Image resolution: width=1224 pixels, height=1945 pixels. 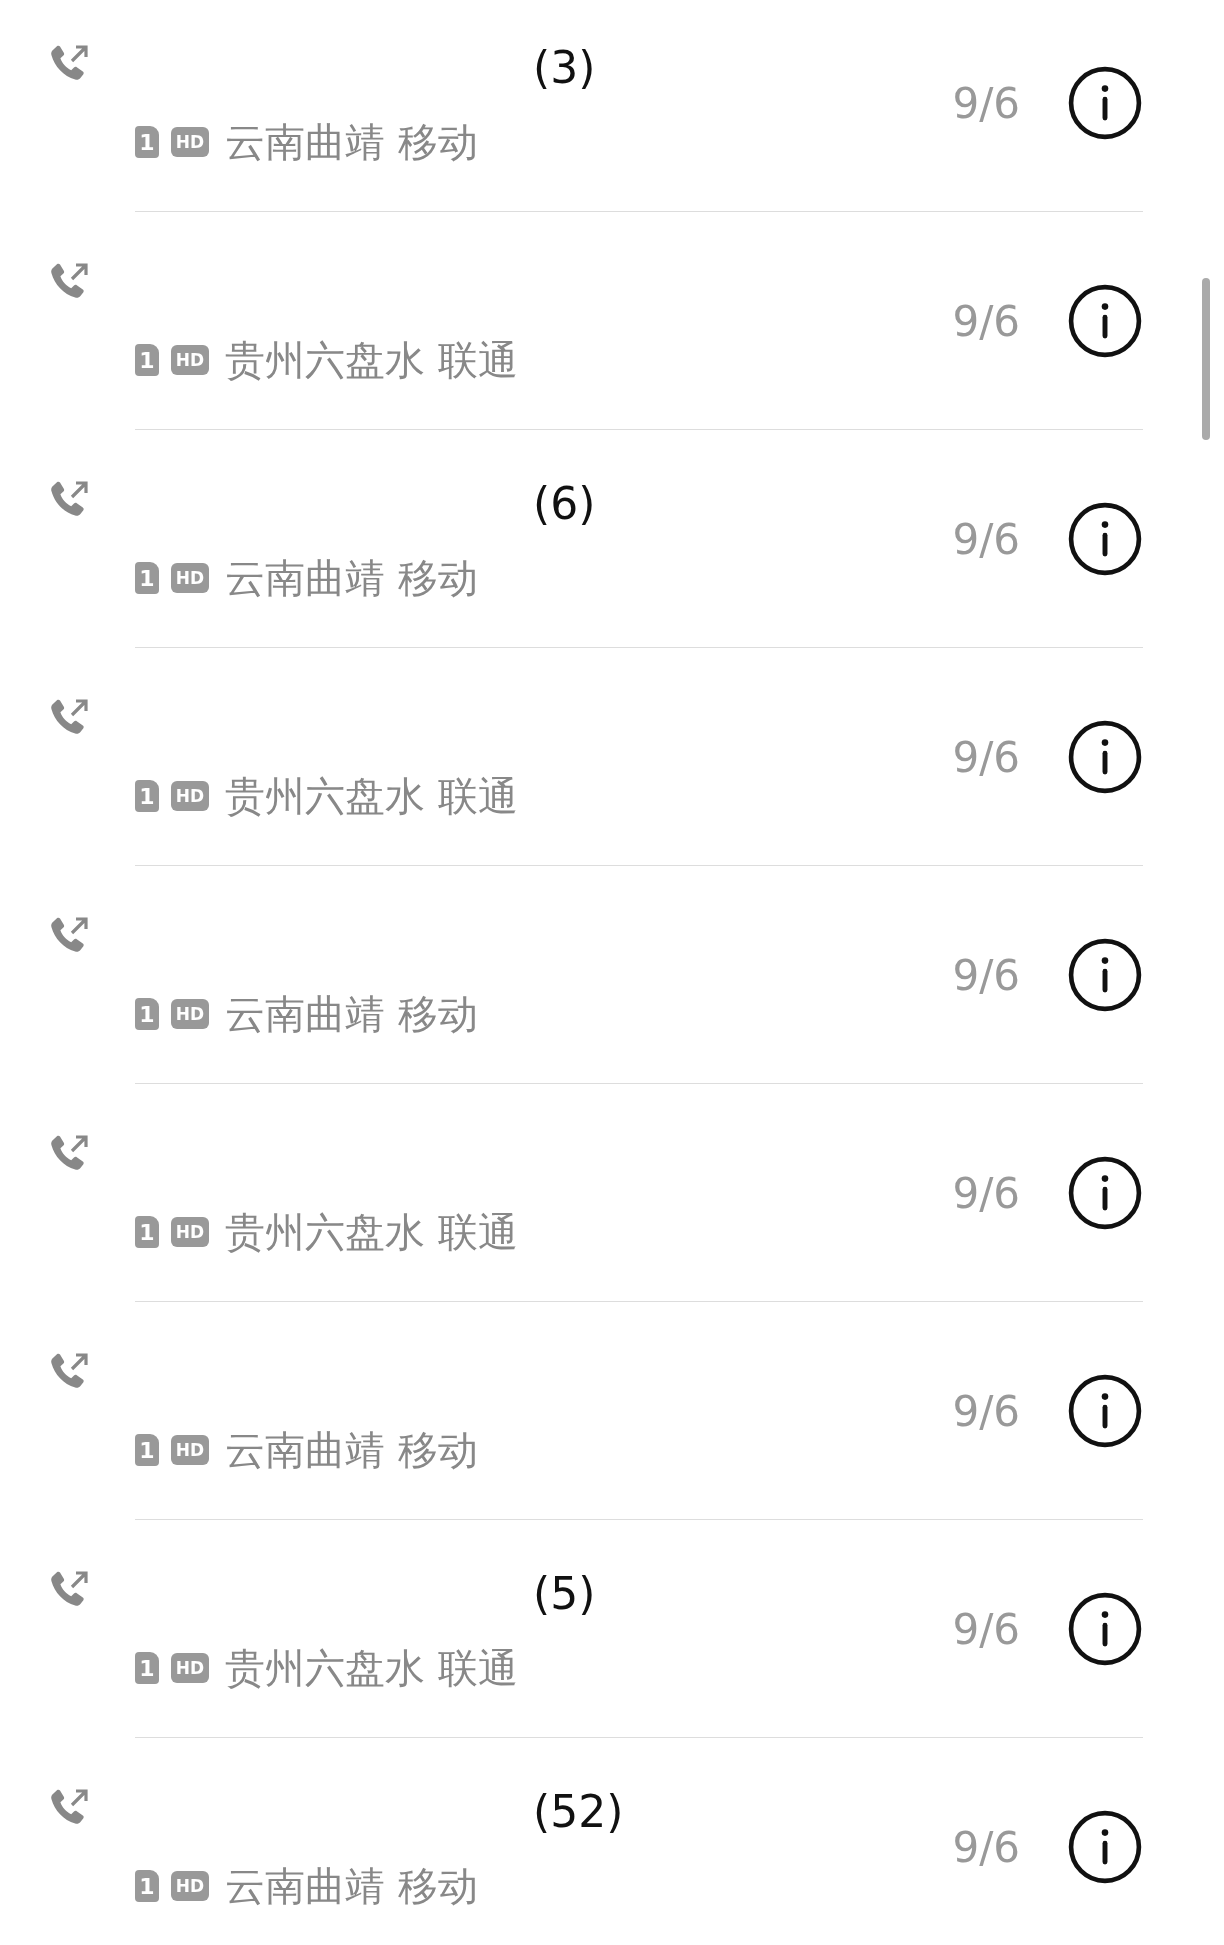 I want to click on scrollbar-thumb, so click(x=1206, y=359).